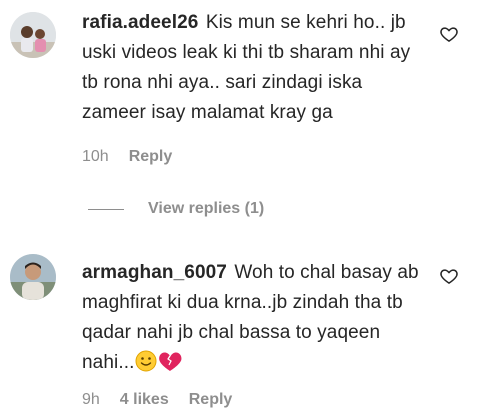 The width and height of the screenshot is (477, 419). I want to click on comment-time: 10h, so click(95, 156).